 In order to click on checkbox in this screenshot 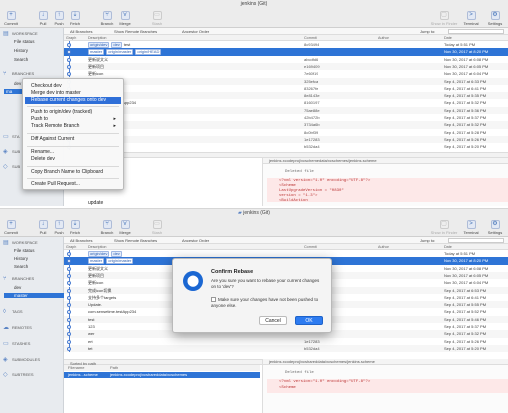, I will do `click(213, 299)`.